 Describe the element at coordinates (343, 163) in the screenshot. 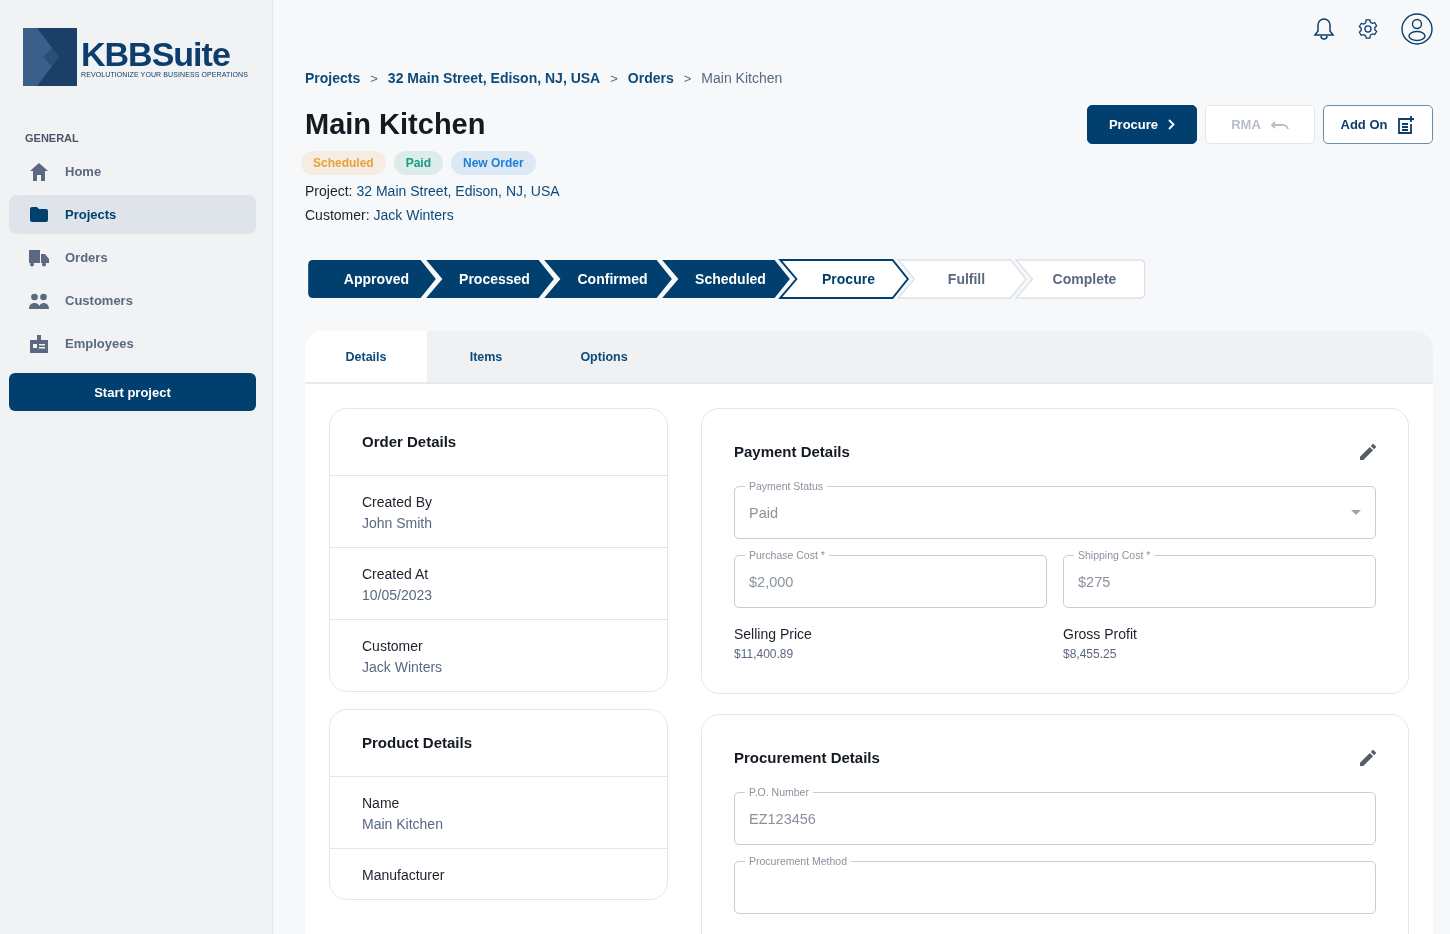

I see `status-badge: Scheduled` at that location.